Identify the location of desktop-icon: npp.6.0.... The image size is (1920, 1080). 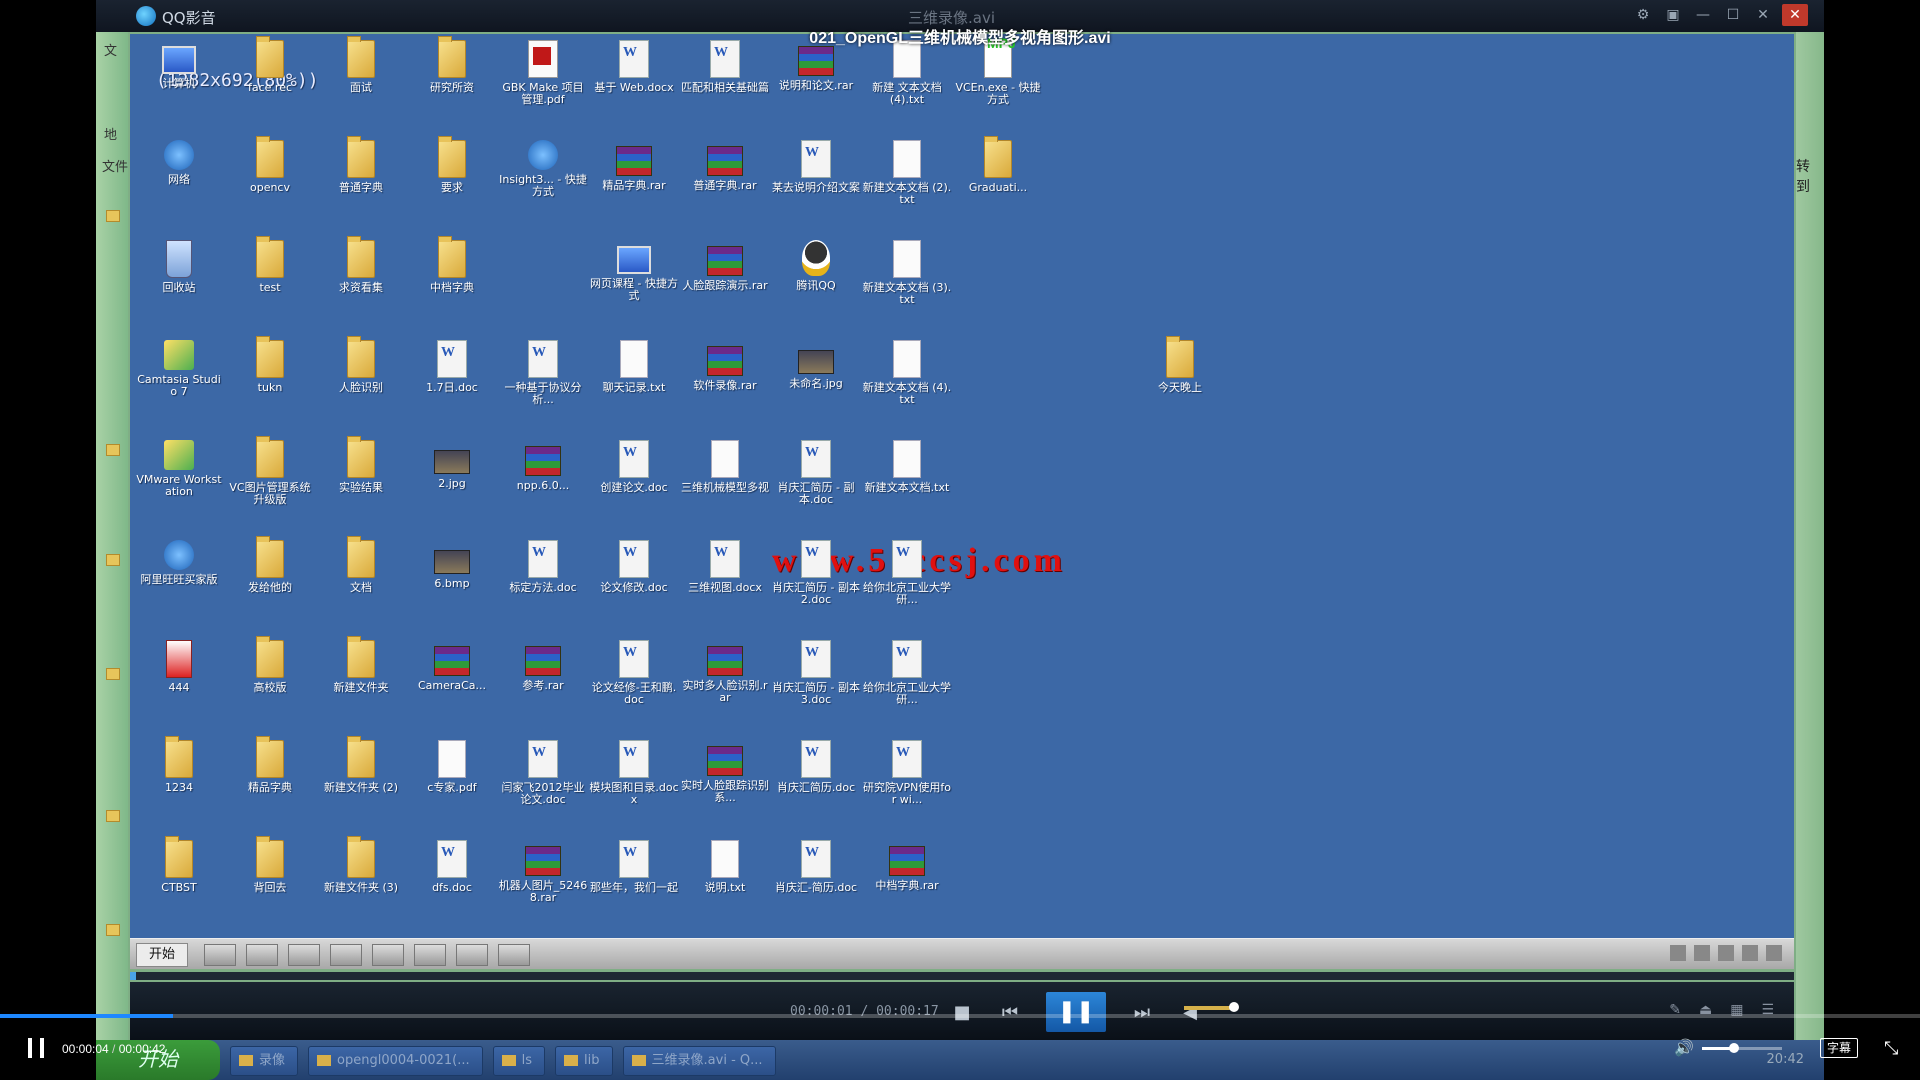
(543, 466).